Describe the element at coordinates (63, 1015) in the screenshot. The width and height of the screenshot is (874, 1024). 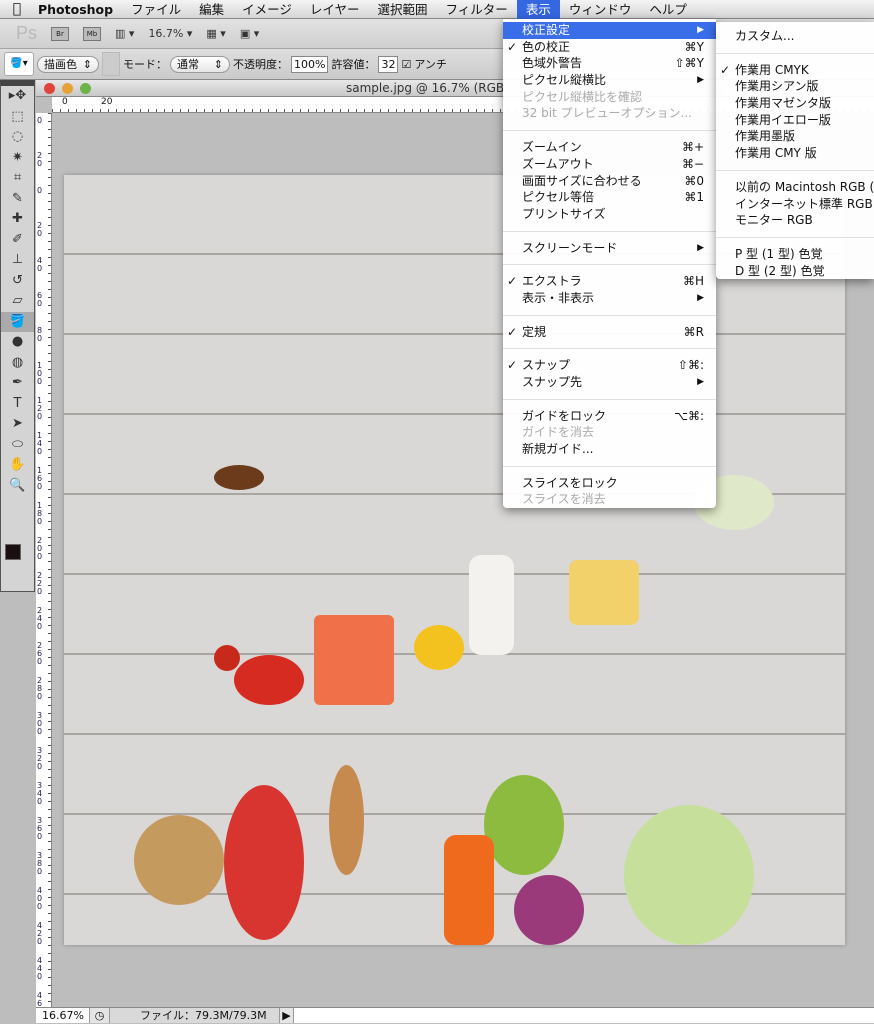
I see `status-zoom-input: 16.67%` at that location.